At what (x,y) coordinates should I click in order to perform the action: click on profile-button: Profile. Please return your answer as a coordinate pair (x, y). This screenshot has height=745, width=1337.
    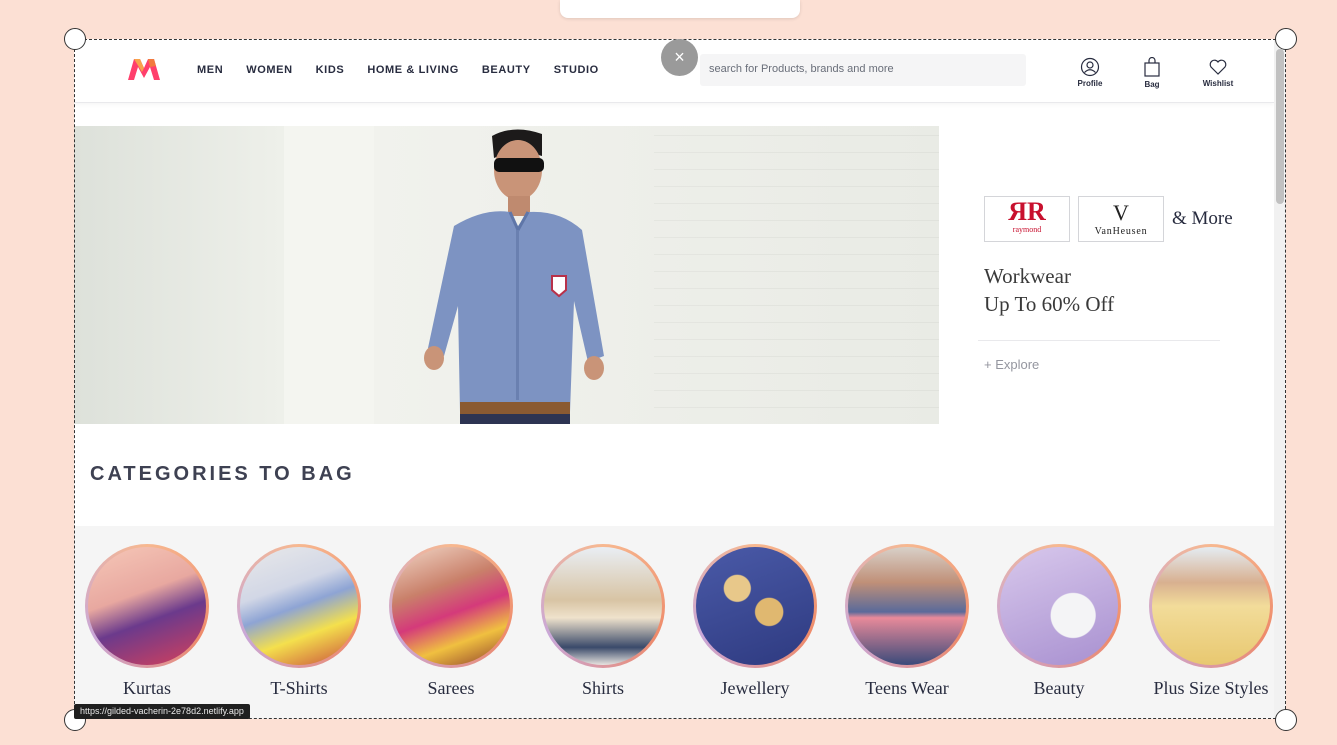
    Looking at the image, I should click on (1090, 72).